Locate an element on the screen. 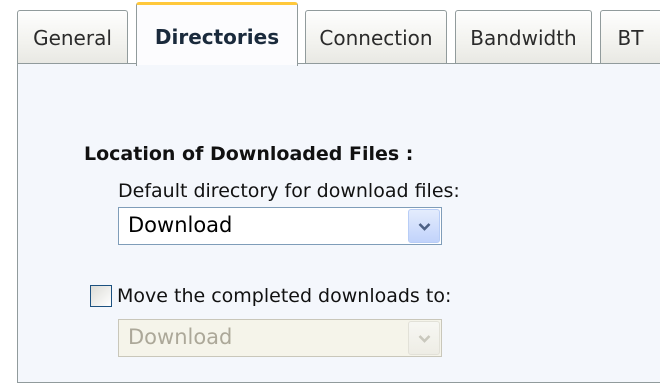 This screenshot has width=660, height=383. default-directory-dropdown-button is located at coordinates (424, 226).